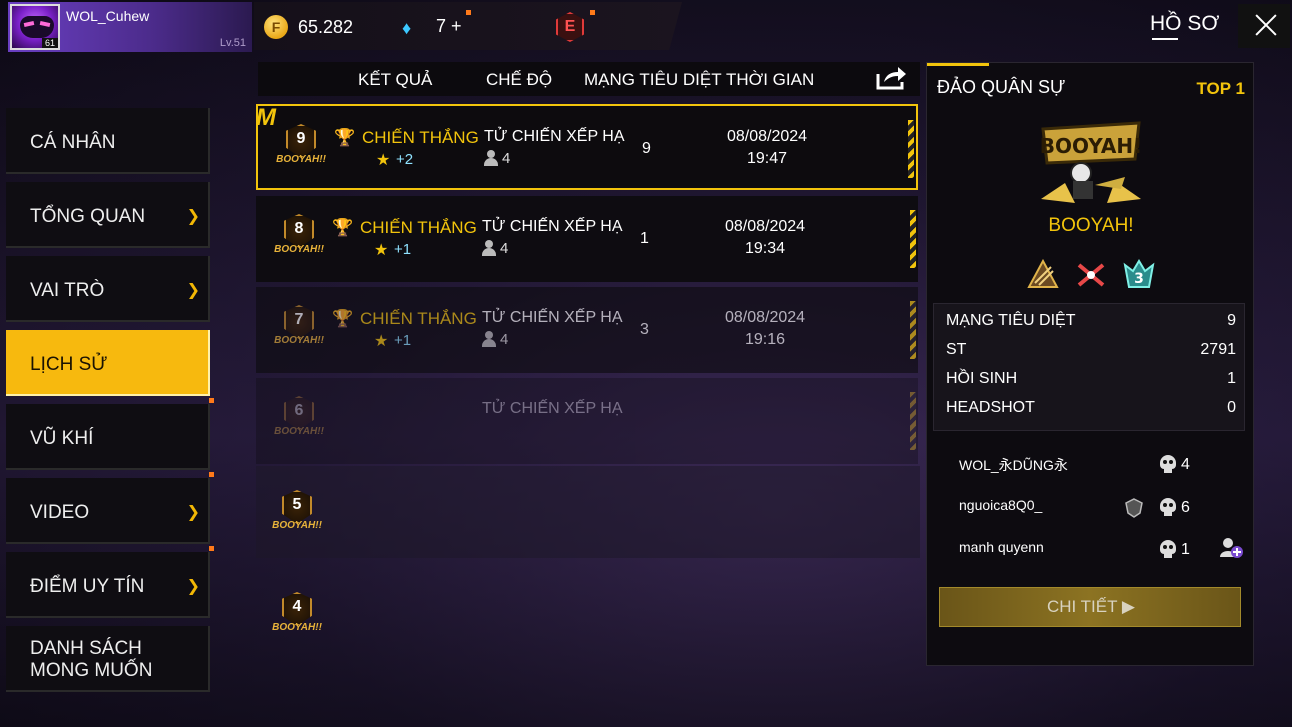 Image resolution: width=1292 pixels, height=727 pixels. What do you see at coordinates (1231, 548) in the screenshot?
I see `add-friend-icon` at bounding box center [1231, 548].